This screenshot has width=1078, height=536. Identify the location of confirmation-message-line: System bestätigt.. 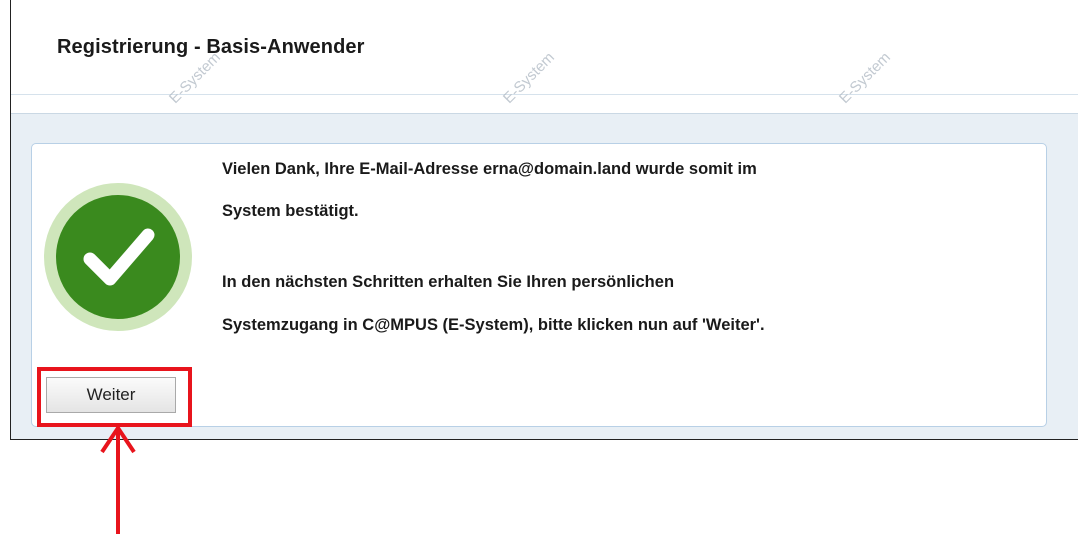
(290, 211).